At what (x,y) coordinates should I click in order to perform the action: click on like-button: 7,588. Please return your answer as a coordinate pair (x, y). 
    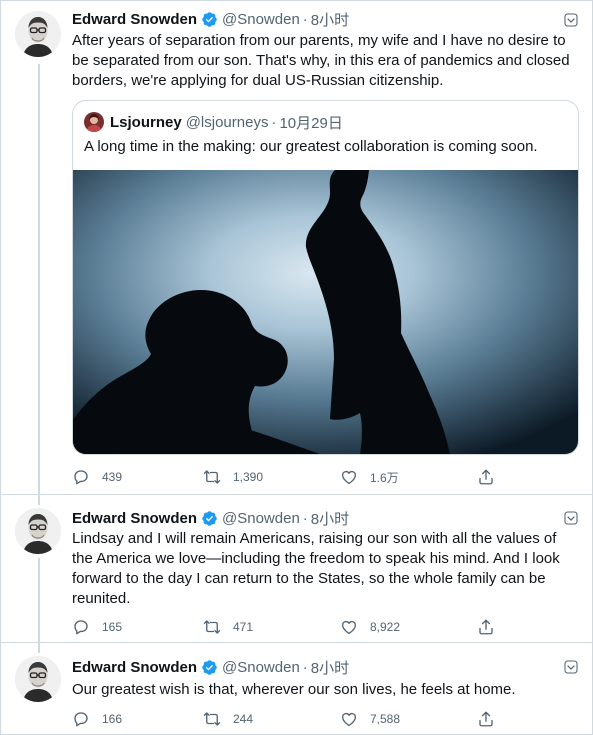
    Looking at the image, I should click on (370, 719).